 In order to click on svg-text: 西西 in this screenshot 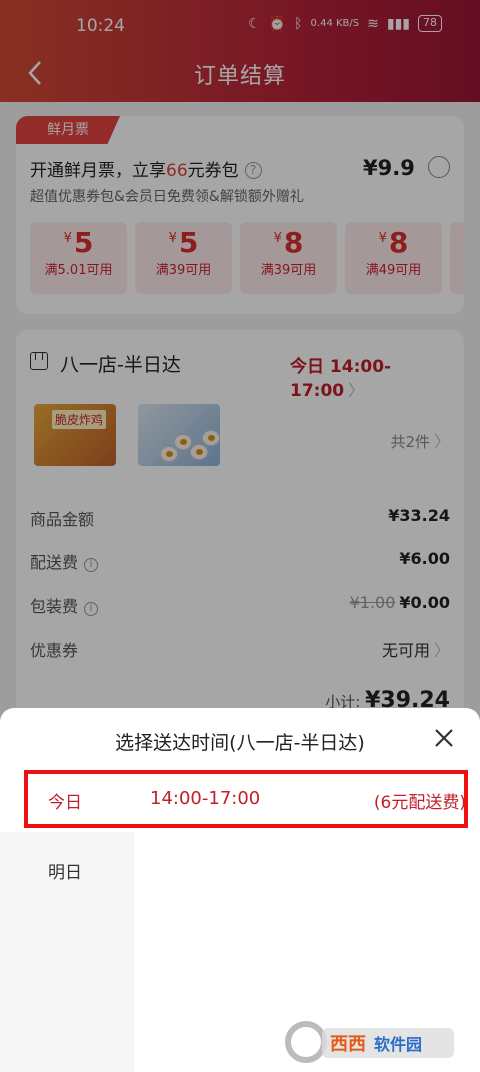, I will do `click(348, 1044)`.